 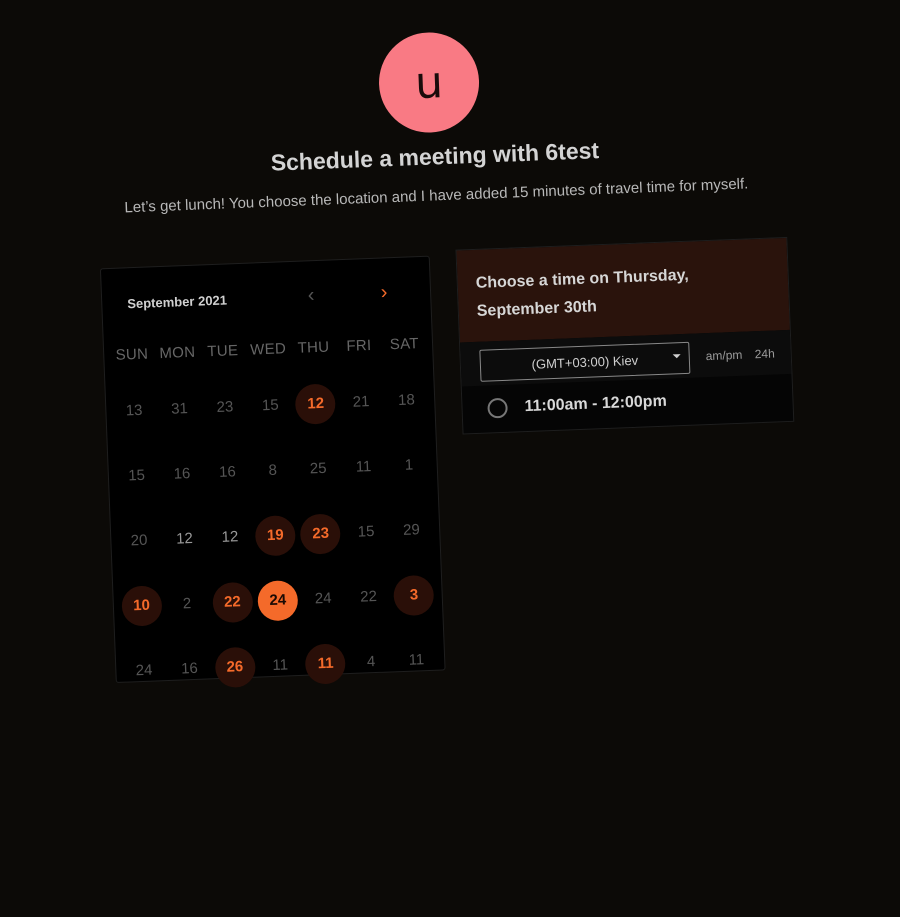 What do you see at coordinates (676, 356) in the screenshot?
I see `caret-down-icon` at bounding box center [676, 356].